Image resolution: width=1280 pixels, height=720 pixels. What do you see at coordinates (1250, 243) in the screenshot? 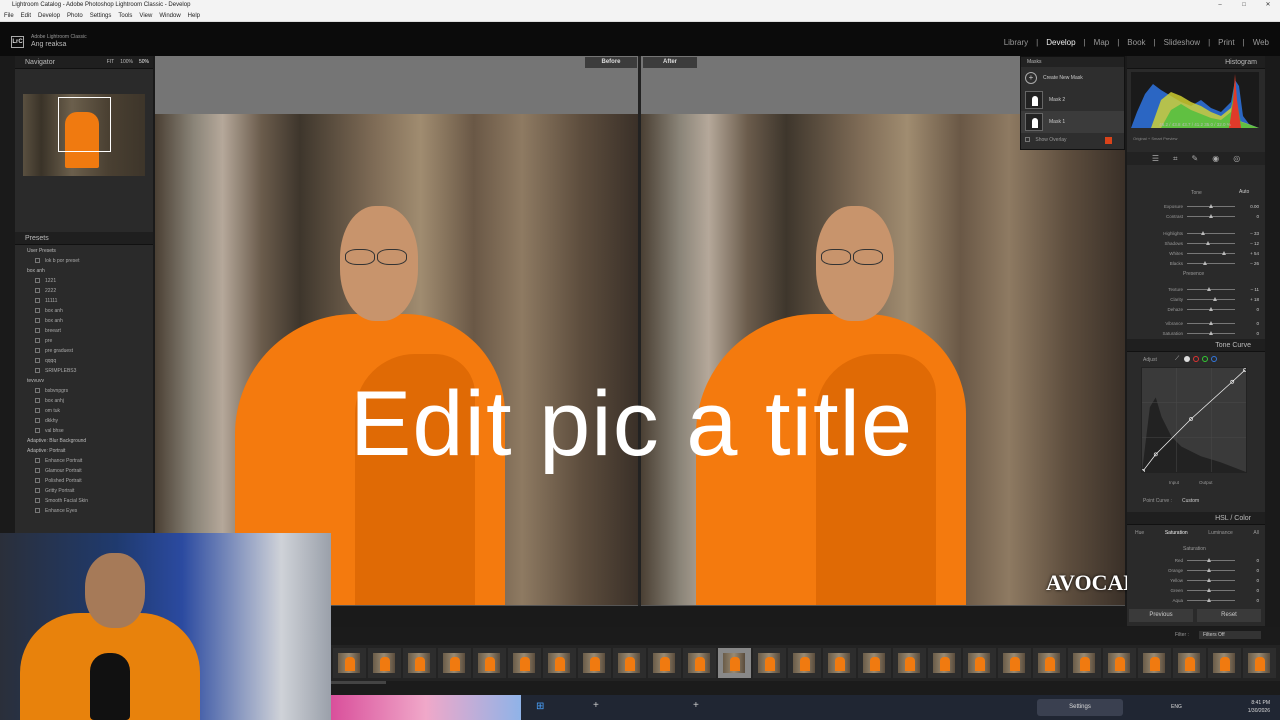
I see `slider-value: – 12` at bounding box center [1250, 243].